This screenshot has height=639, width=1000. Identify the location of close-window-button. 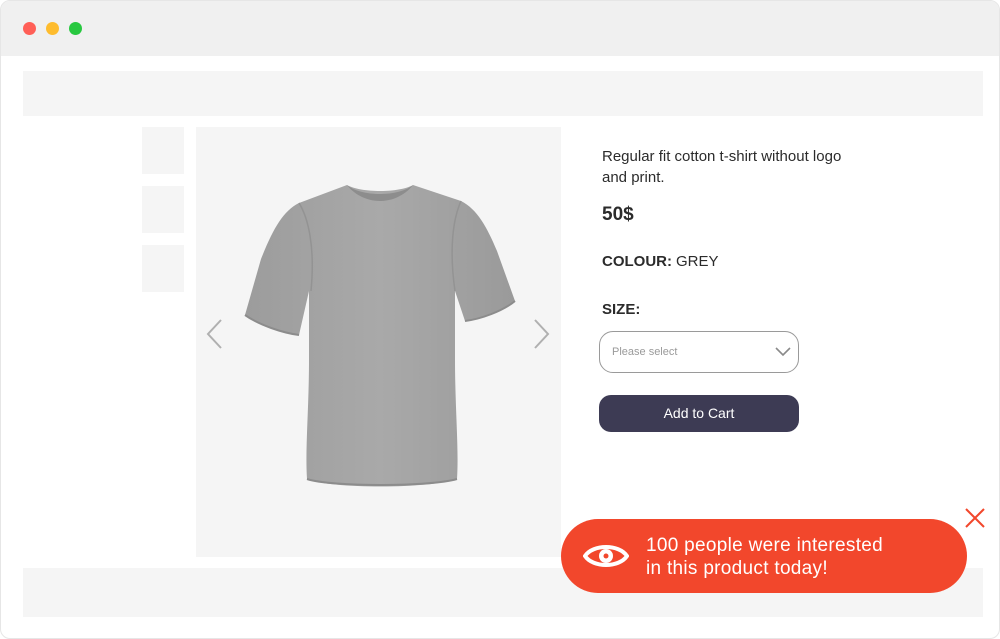
(29, 28).